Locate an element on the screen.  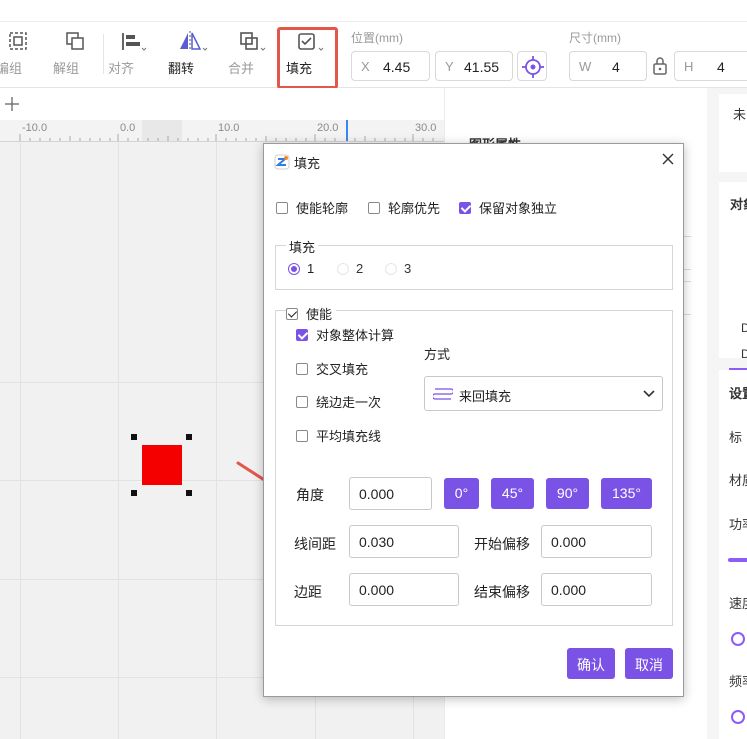
angle-45-button: 45° is located at coordinates (512, 493).